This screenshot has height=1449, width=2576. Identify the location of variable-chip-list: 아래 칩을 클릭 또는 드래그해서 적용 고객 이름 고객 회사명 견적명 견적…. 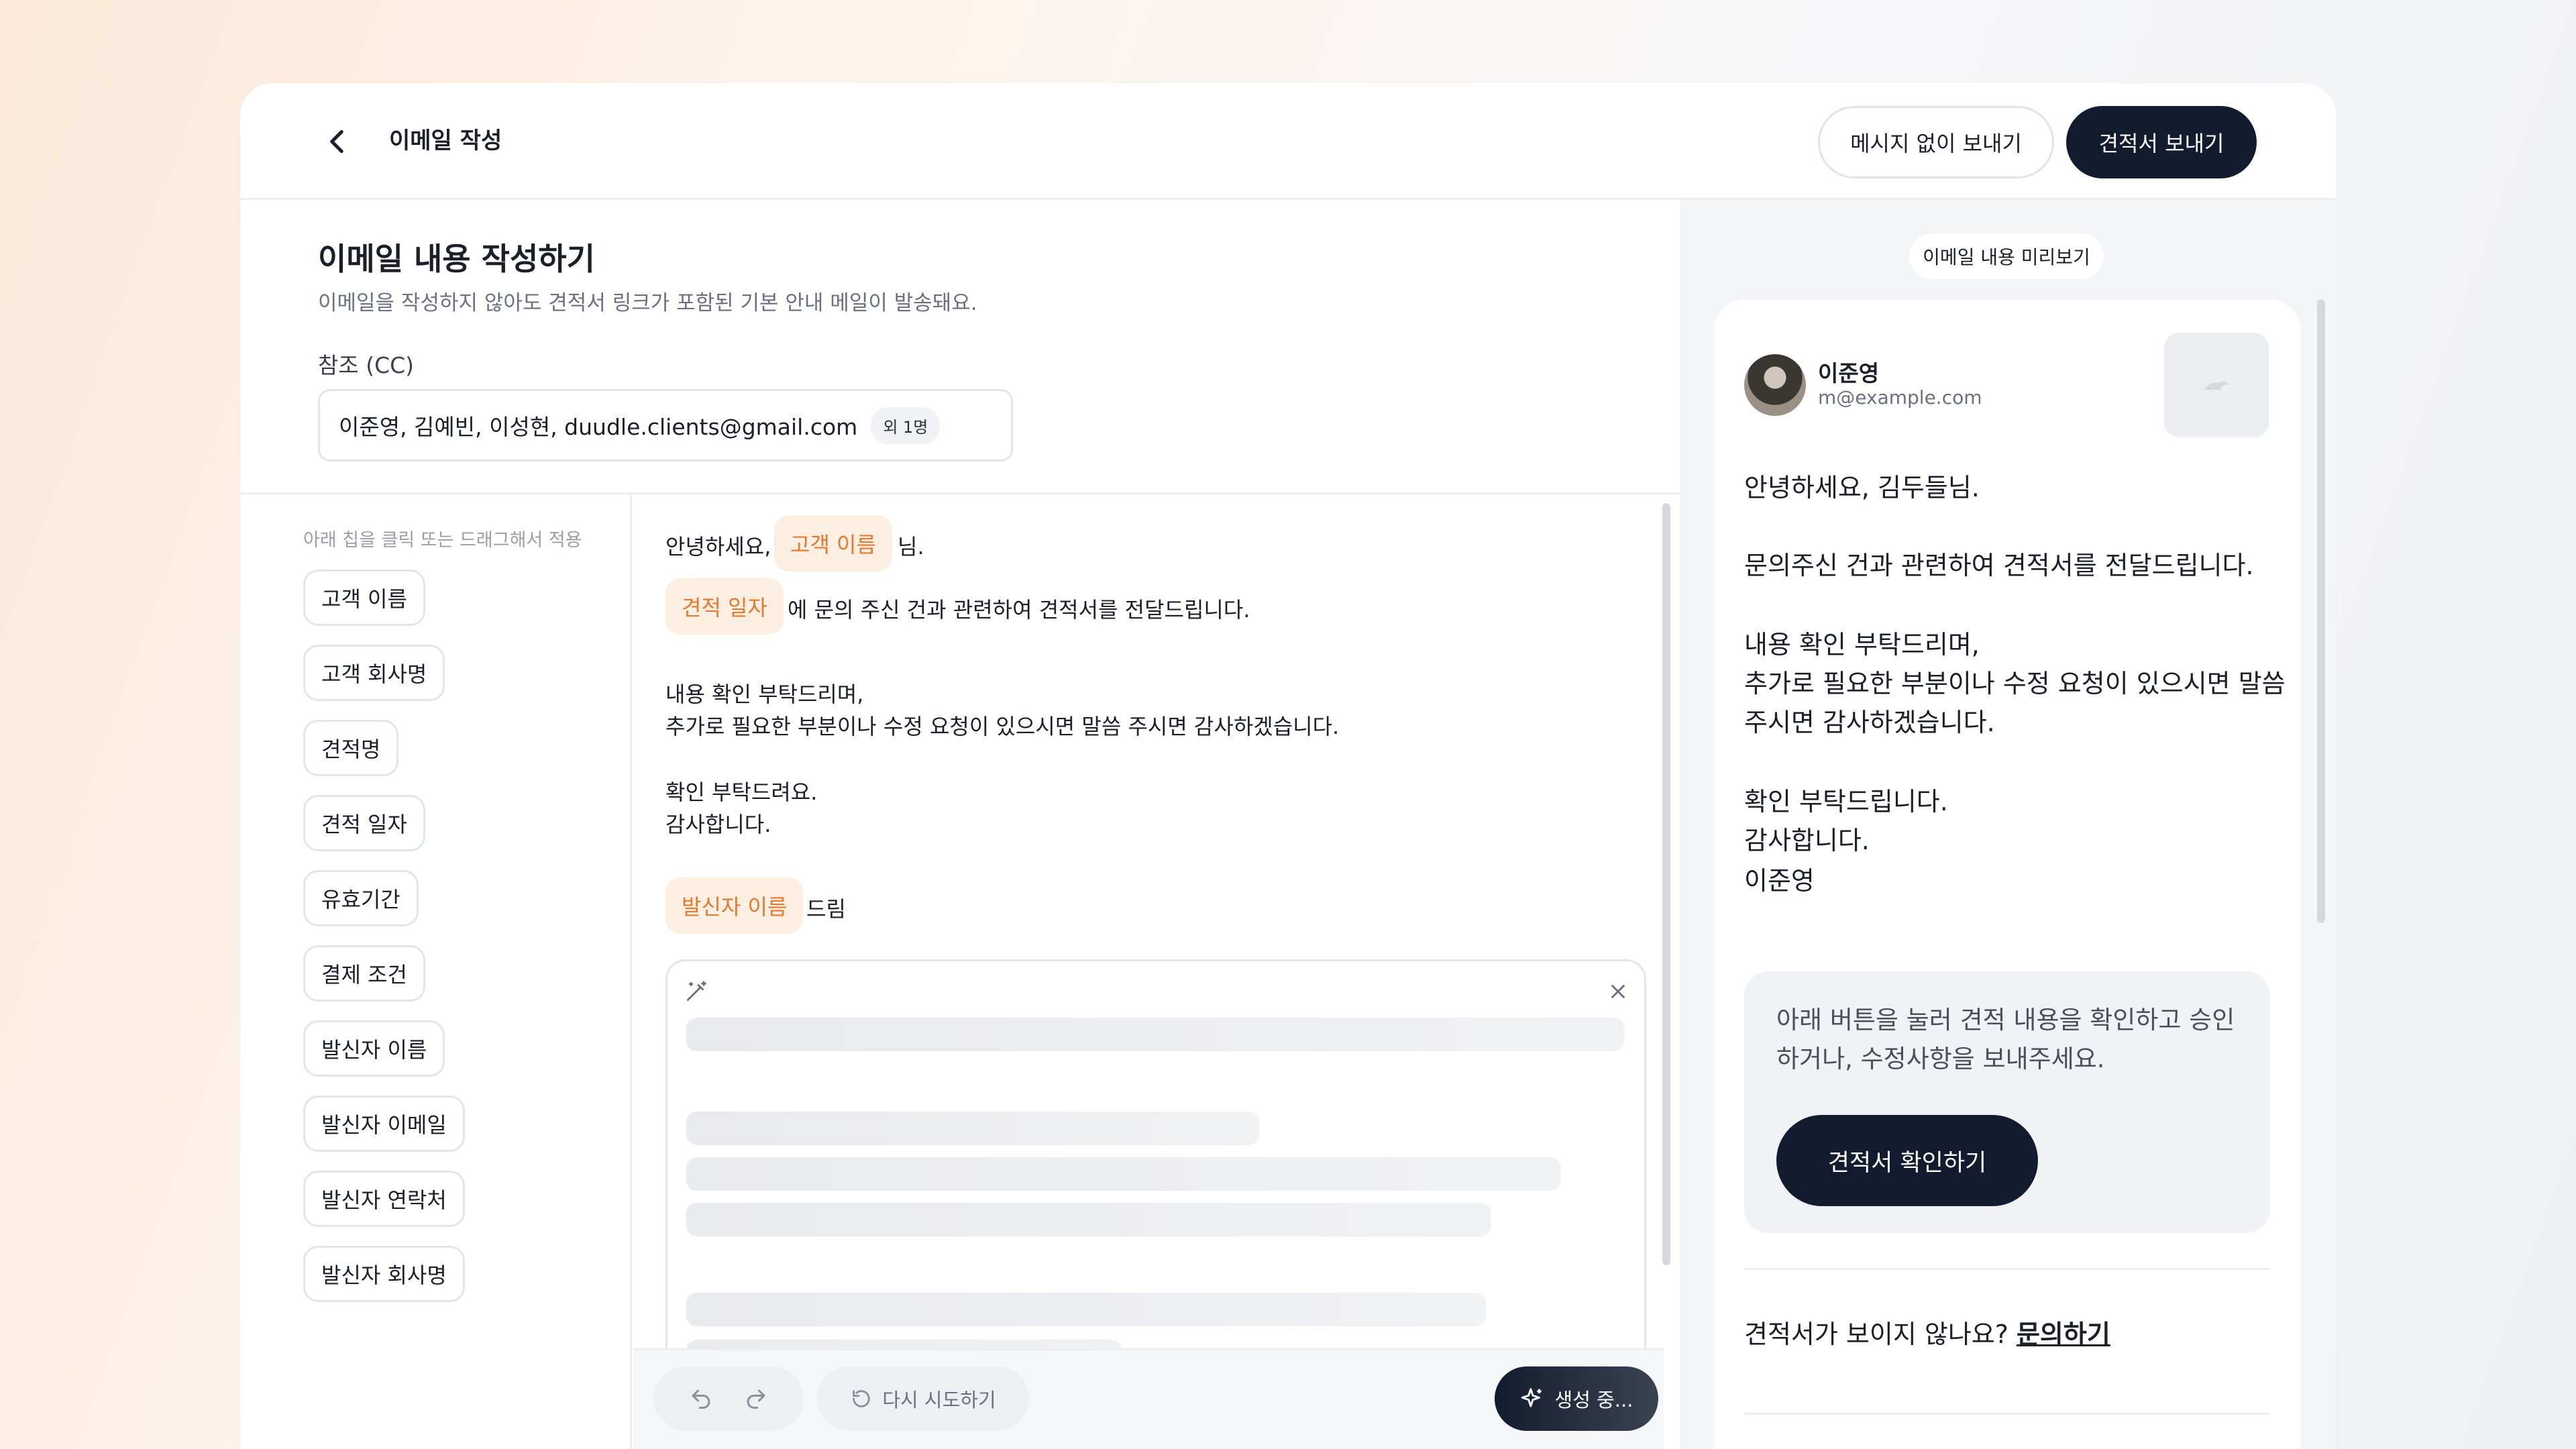
(436, 971).